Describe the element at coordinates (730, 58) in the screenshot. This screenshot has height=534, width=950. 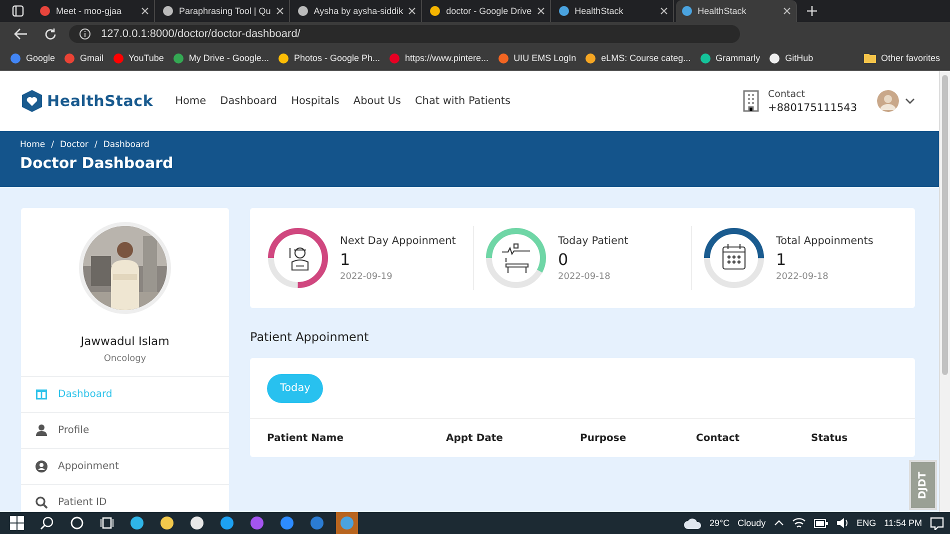
I see `bookmark-link: Grammarly` at that location.